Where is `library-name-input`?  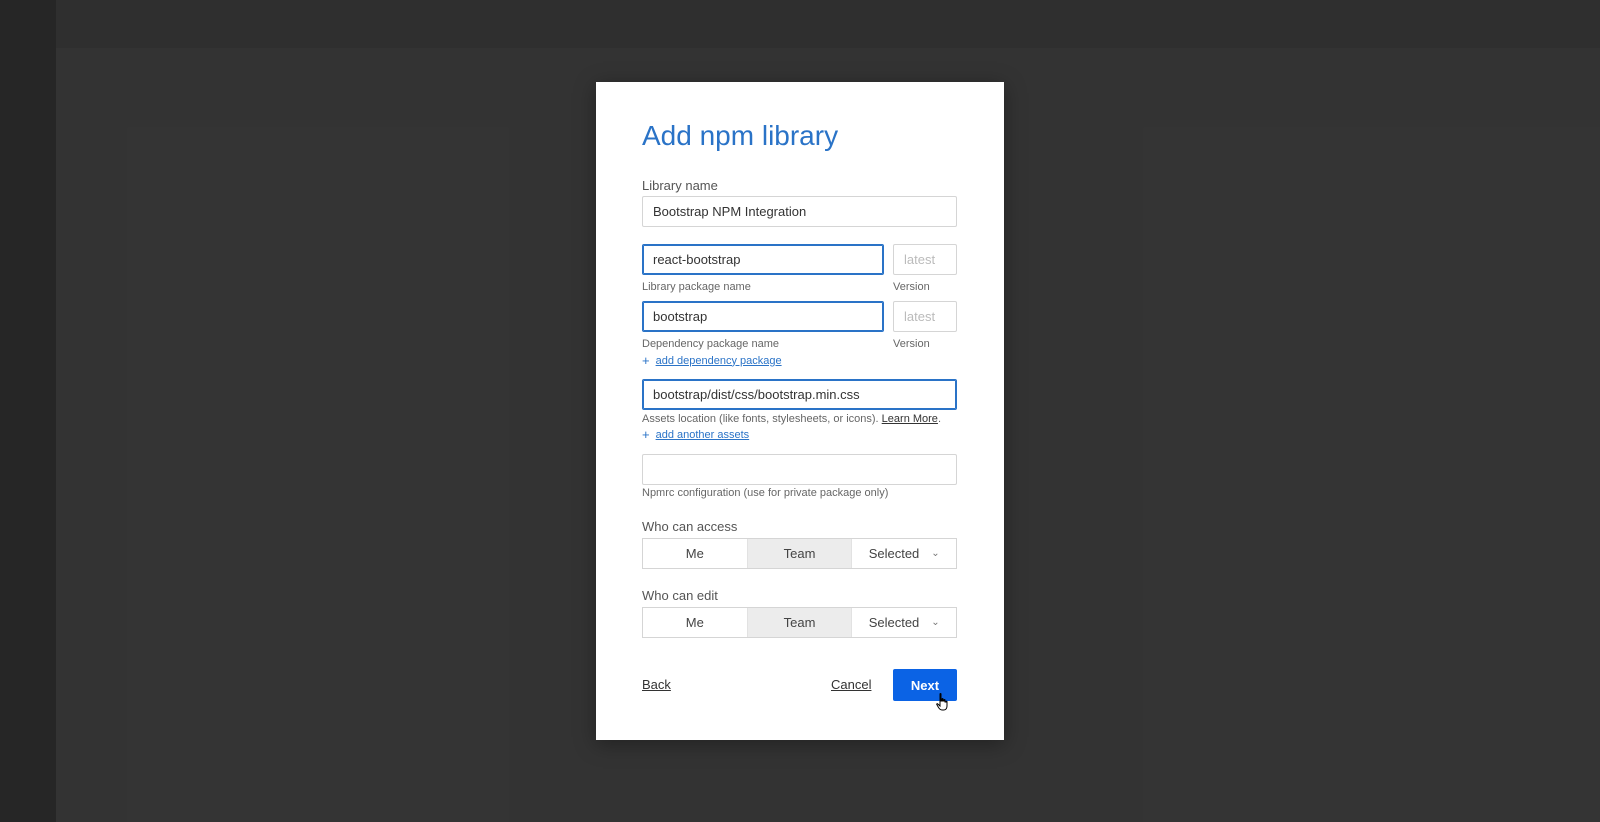
library-name-input is located at coordinates (799, 211).